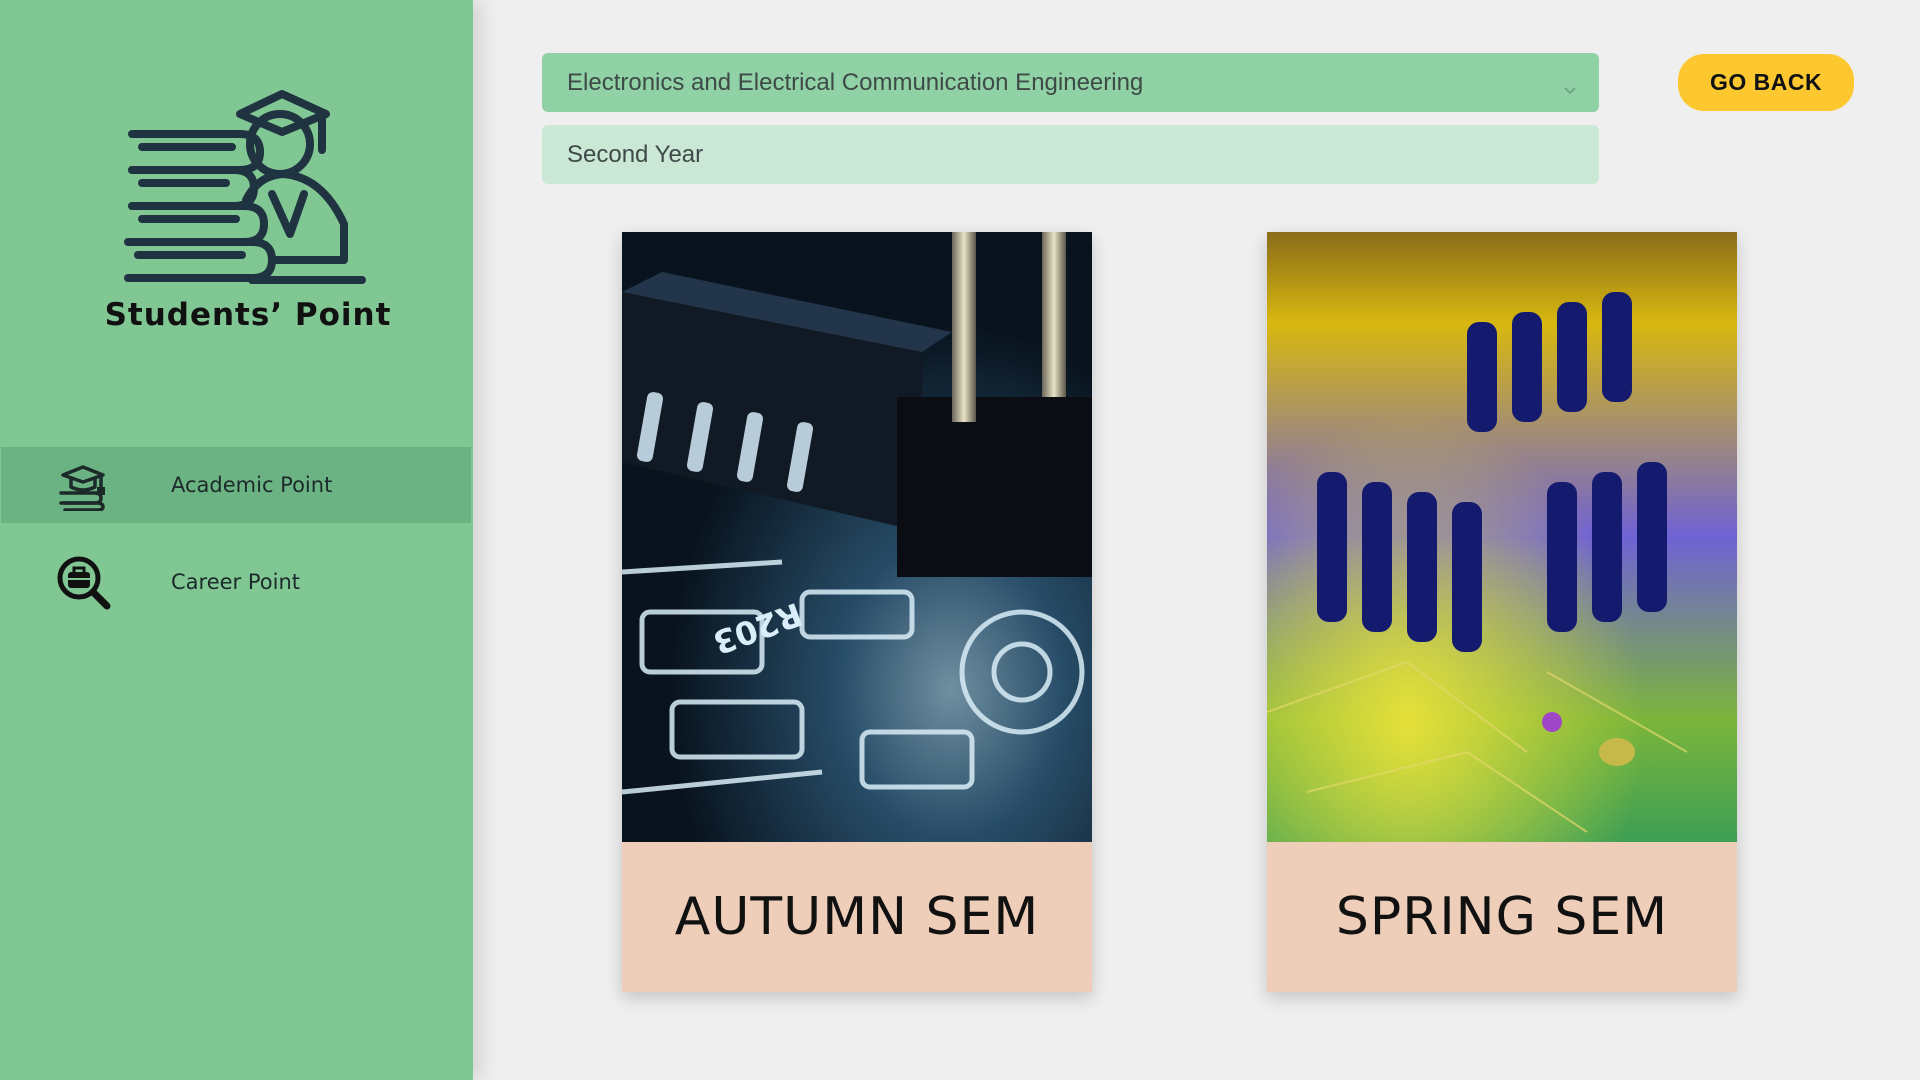 This screenshot has height=1080, width=1920. I want to click on year-field: Second Year, so click(1070, 154).